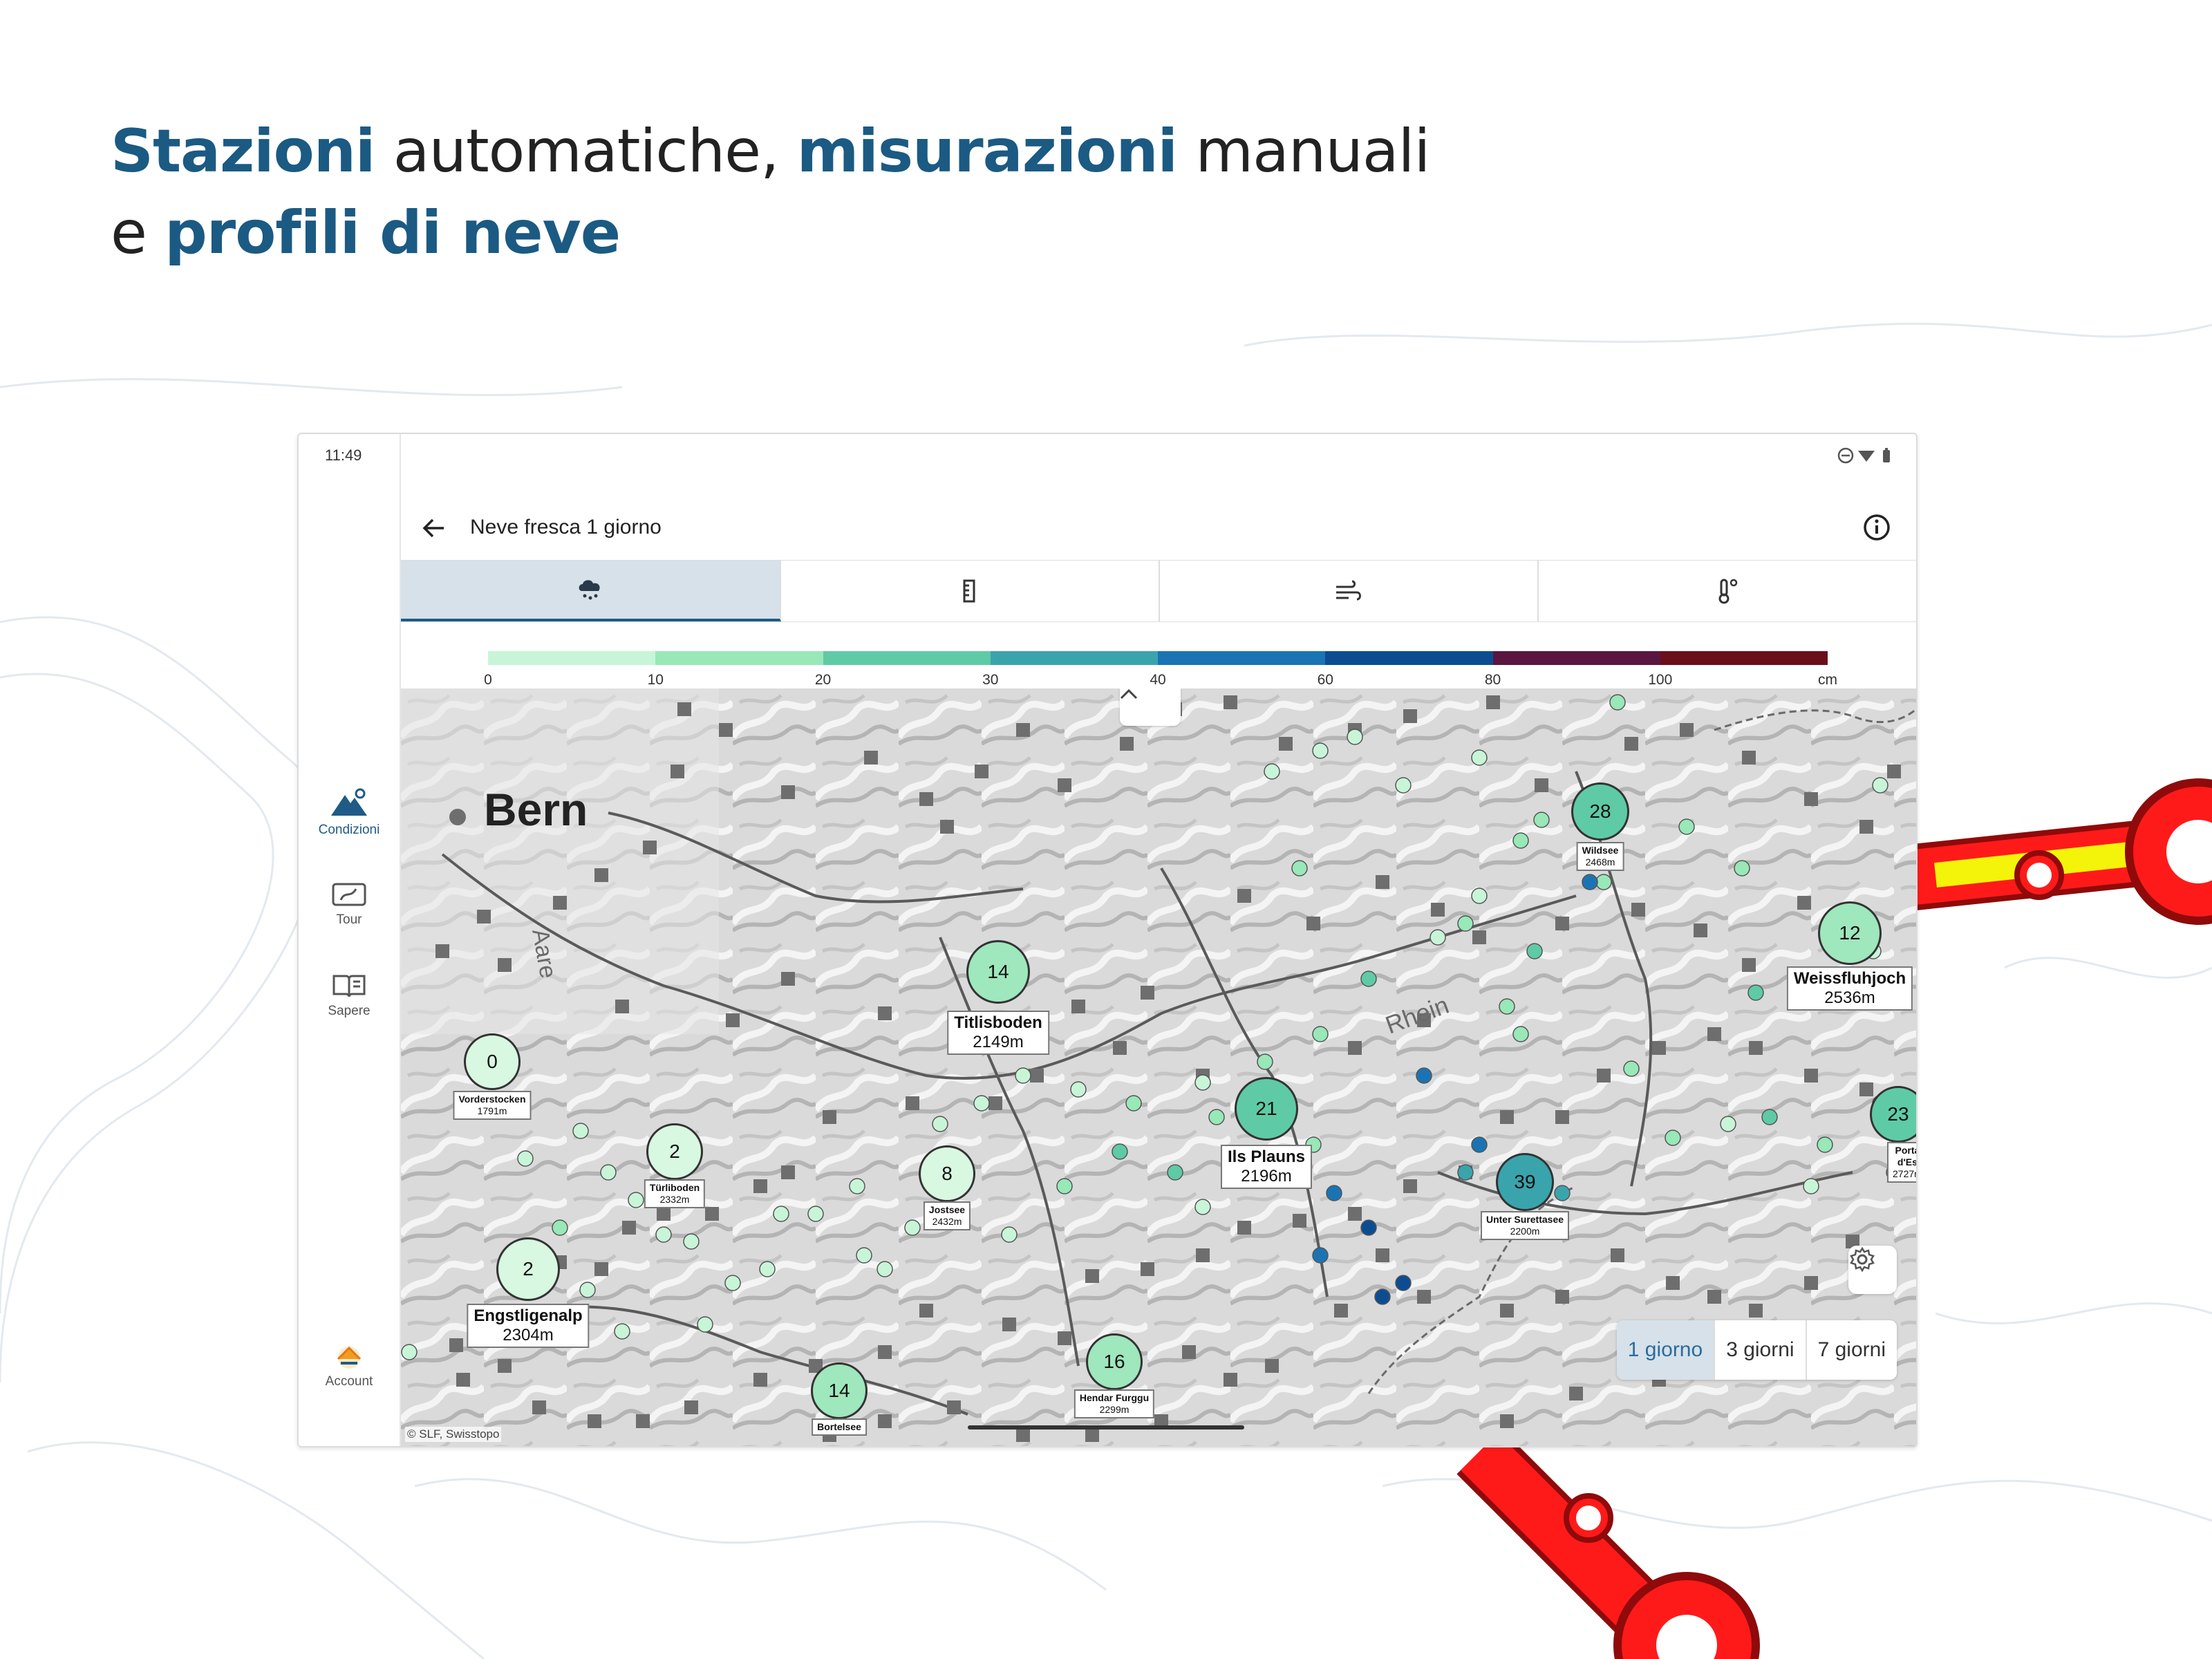 Image resolution: width=2212 pixels, height=1659 pixels. I want to click on station-name: Weissfluhjoch, so click(1849, 978).